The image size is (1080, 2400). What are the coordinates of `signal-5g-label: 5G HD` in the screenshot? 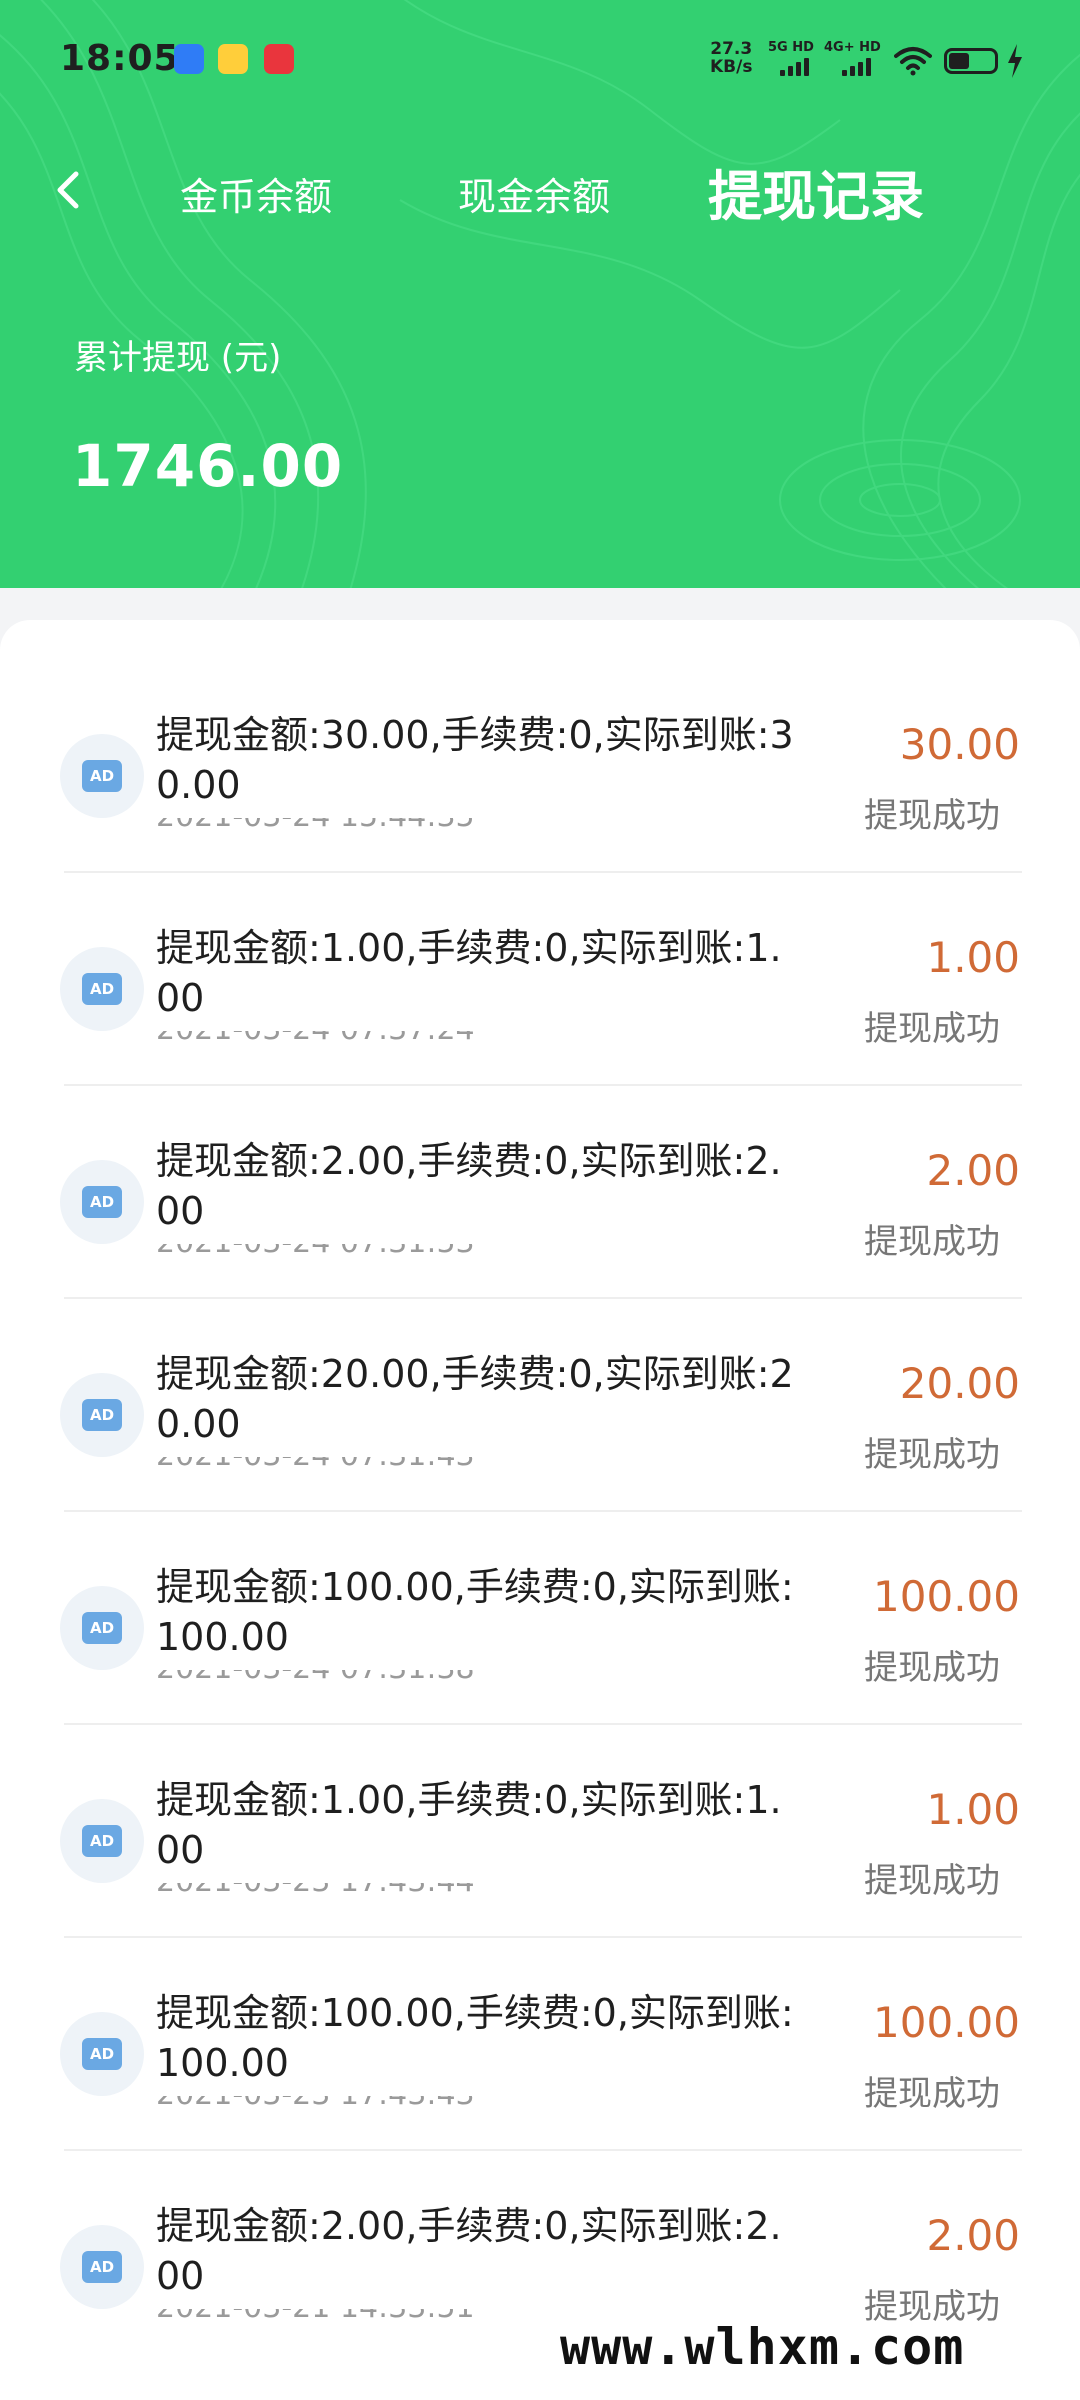 It's located at (791, 47).